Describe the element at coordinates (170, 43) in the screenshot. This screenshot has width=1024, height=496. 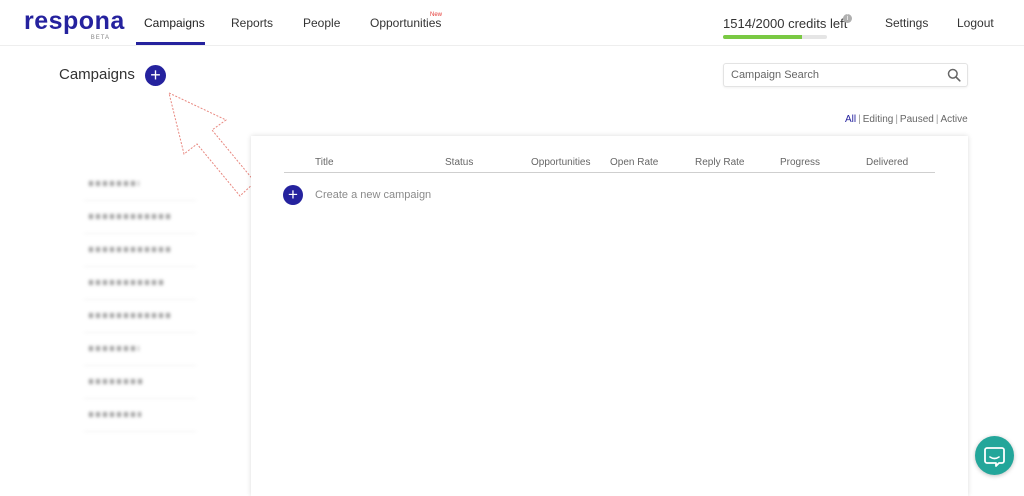
I see `active-nav-indicator` at that location.